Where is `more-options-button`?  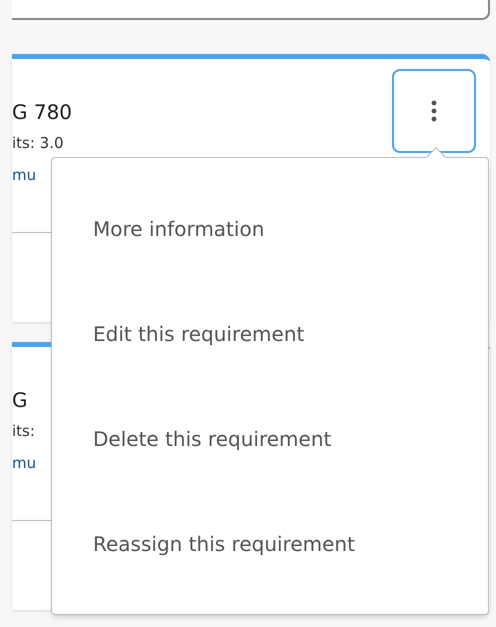 more-options-button is located at coordinates (434, 111).